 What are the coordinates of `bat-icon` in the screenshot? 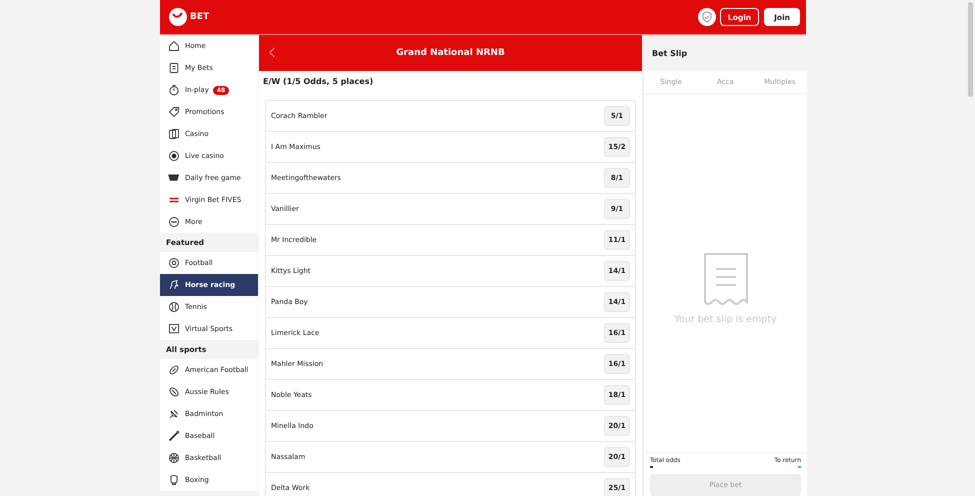 It's located at (174, 436).